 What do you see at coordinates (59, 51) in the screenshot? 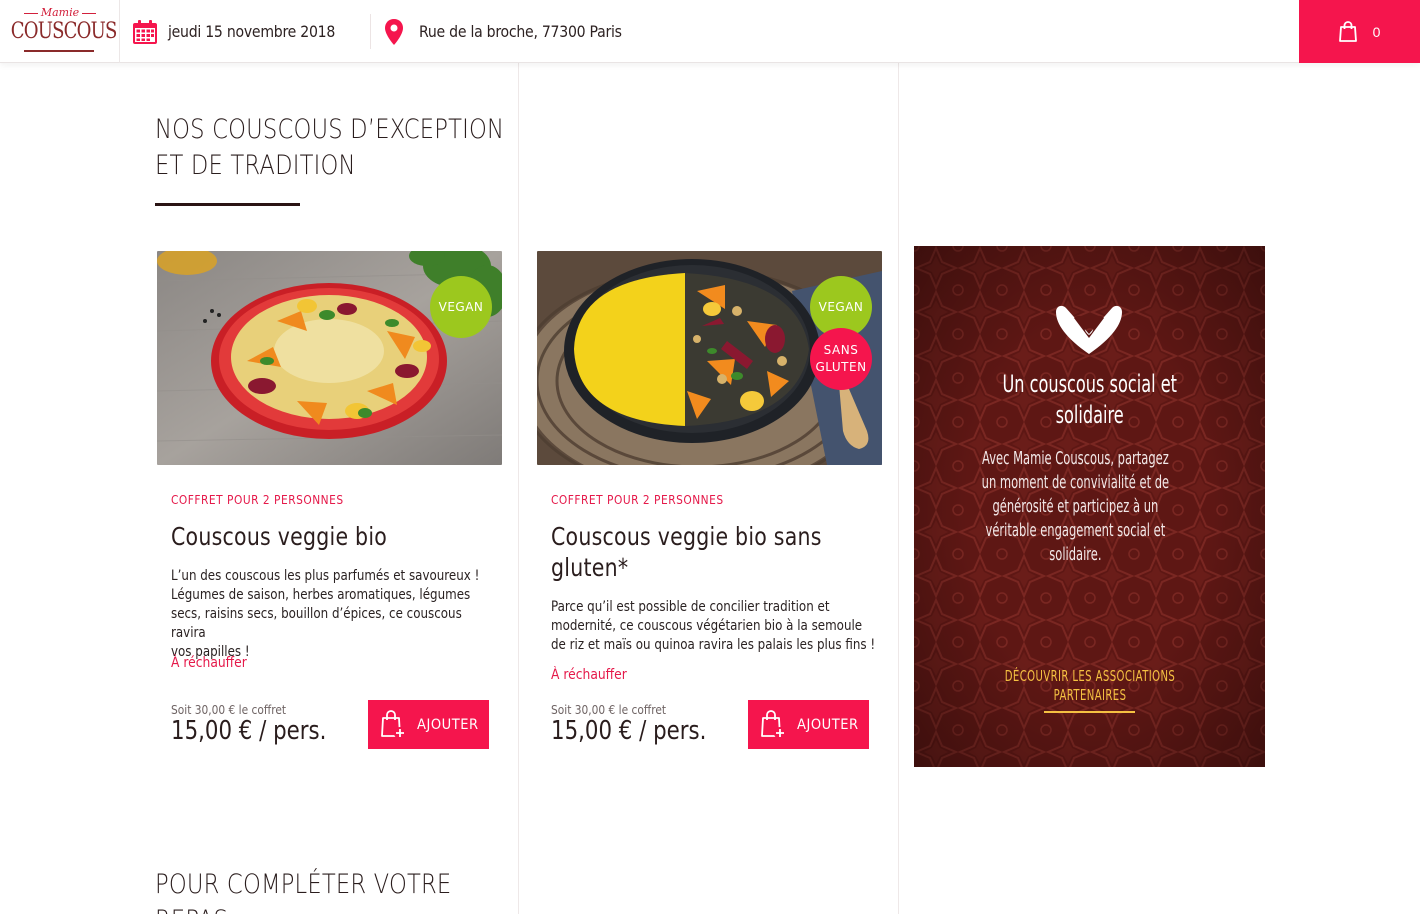
I see `logo-underline` at bounding box center [59, 51].